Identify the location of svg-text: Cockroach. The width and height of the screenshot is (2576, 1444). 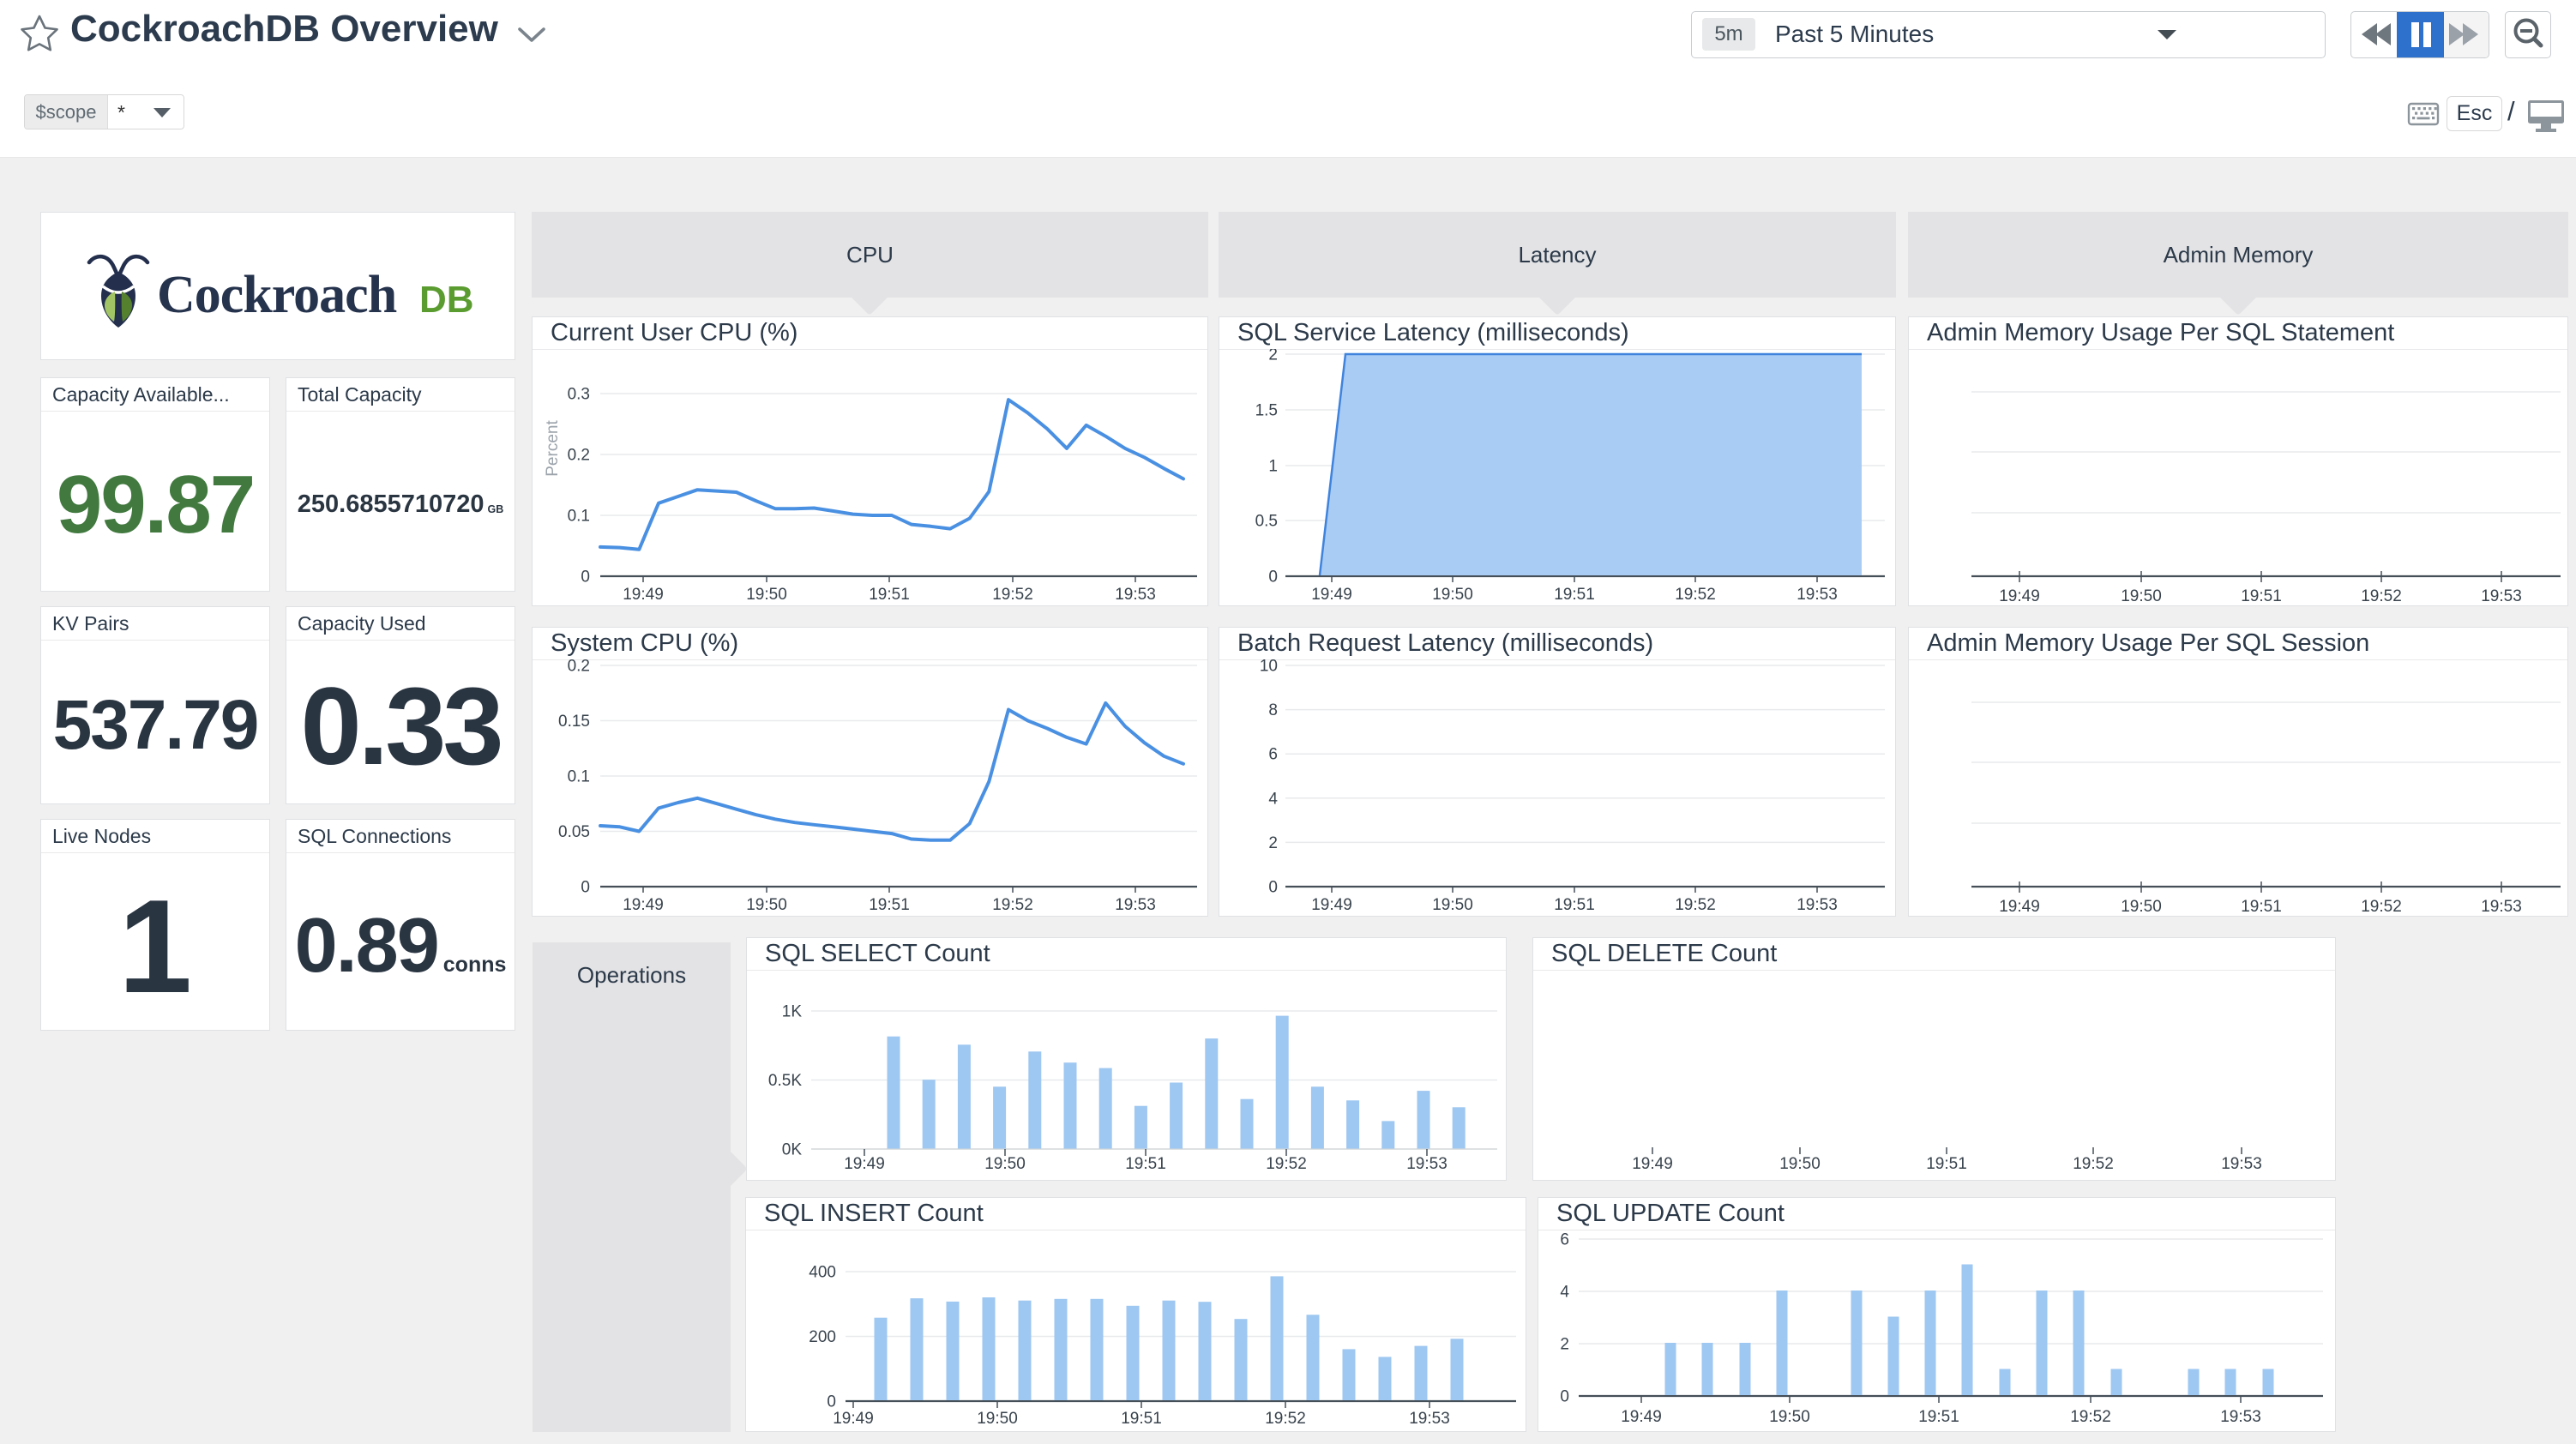
(277, 295).